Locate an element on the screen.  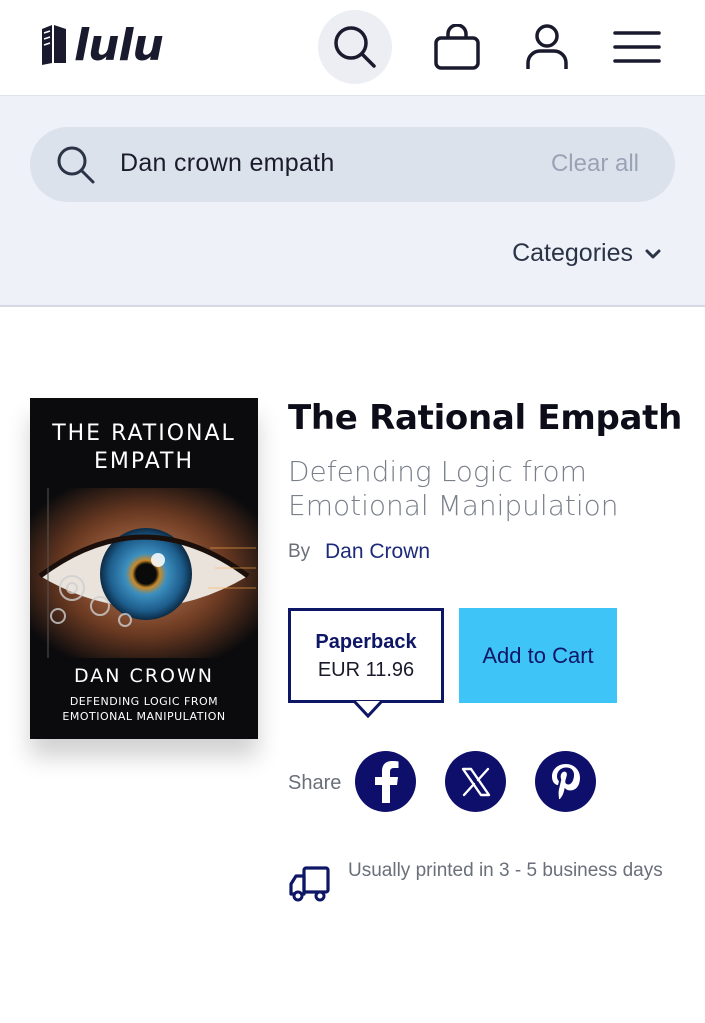
shipping-estimate: Usually printed in 3 - 5 business days is located at coordinates (505, 870).